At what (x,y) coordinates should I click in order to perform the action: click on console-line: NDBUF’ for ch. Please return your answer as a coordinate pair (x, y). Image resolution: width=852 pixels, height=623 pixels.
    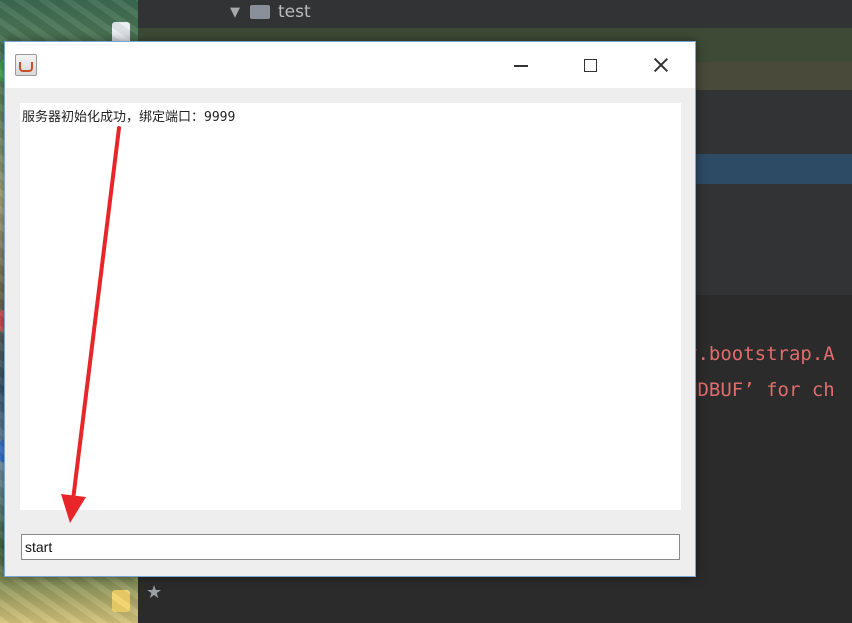
    Looking at the image, I should click on (760, 390).